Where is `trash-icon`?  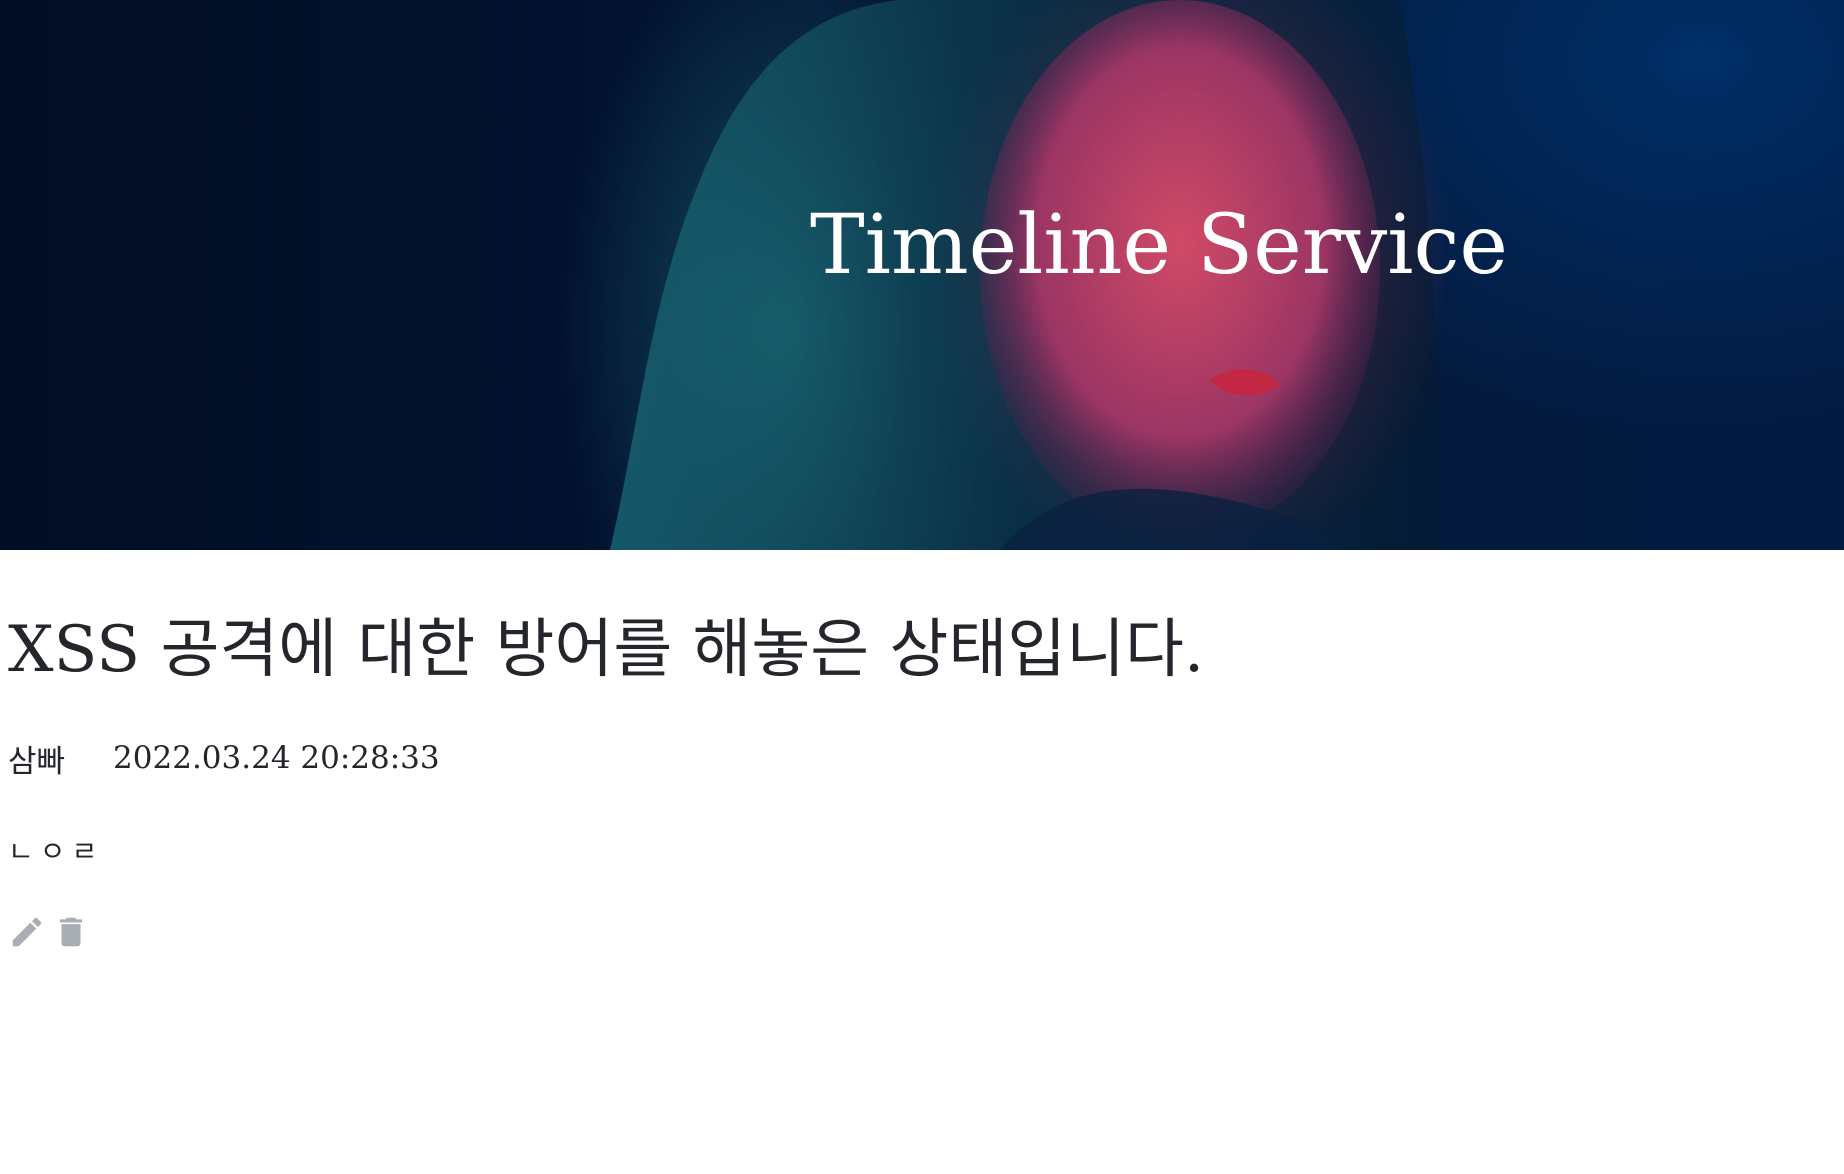 trash-icon is located at coordinates (71, 932).